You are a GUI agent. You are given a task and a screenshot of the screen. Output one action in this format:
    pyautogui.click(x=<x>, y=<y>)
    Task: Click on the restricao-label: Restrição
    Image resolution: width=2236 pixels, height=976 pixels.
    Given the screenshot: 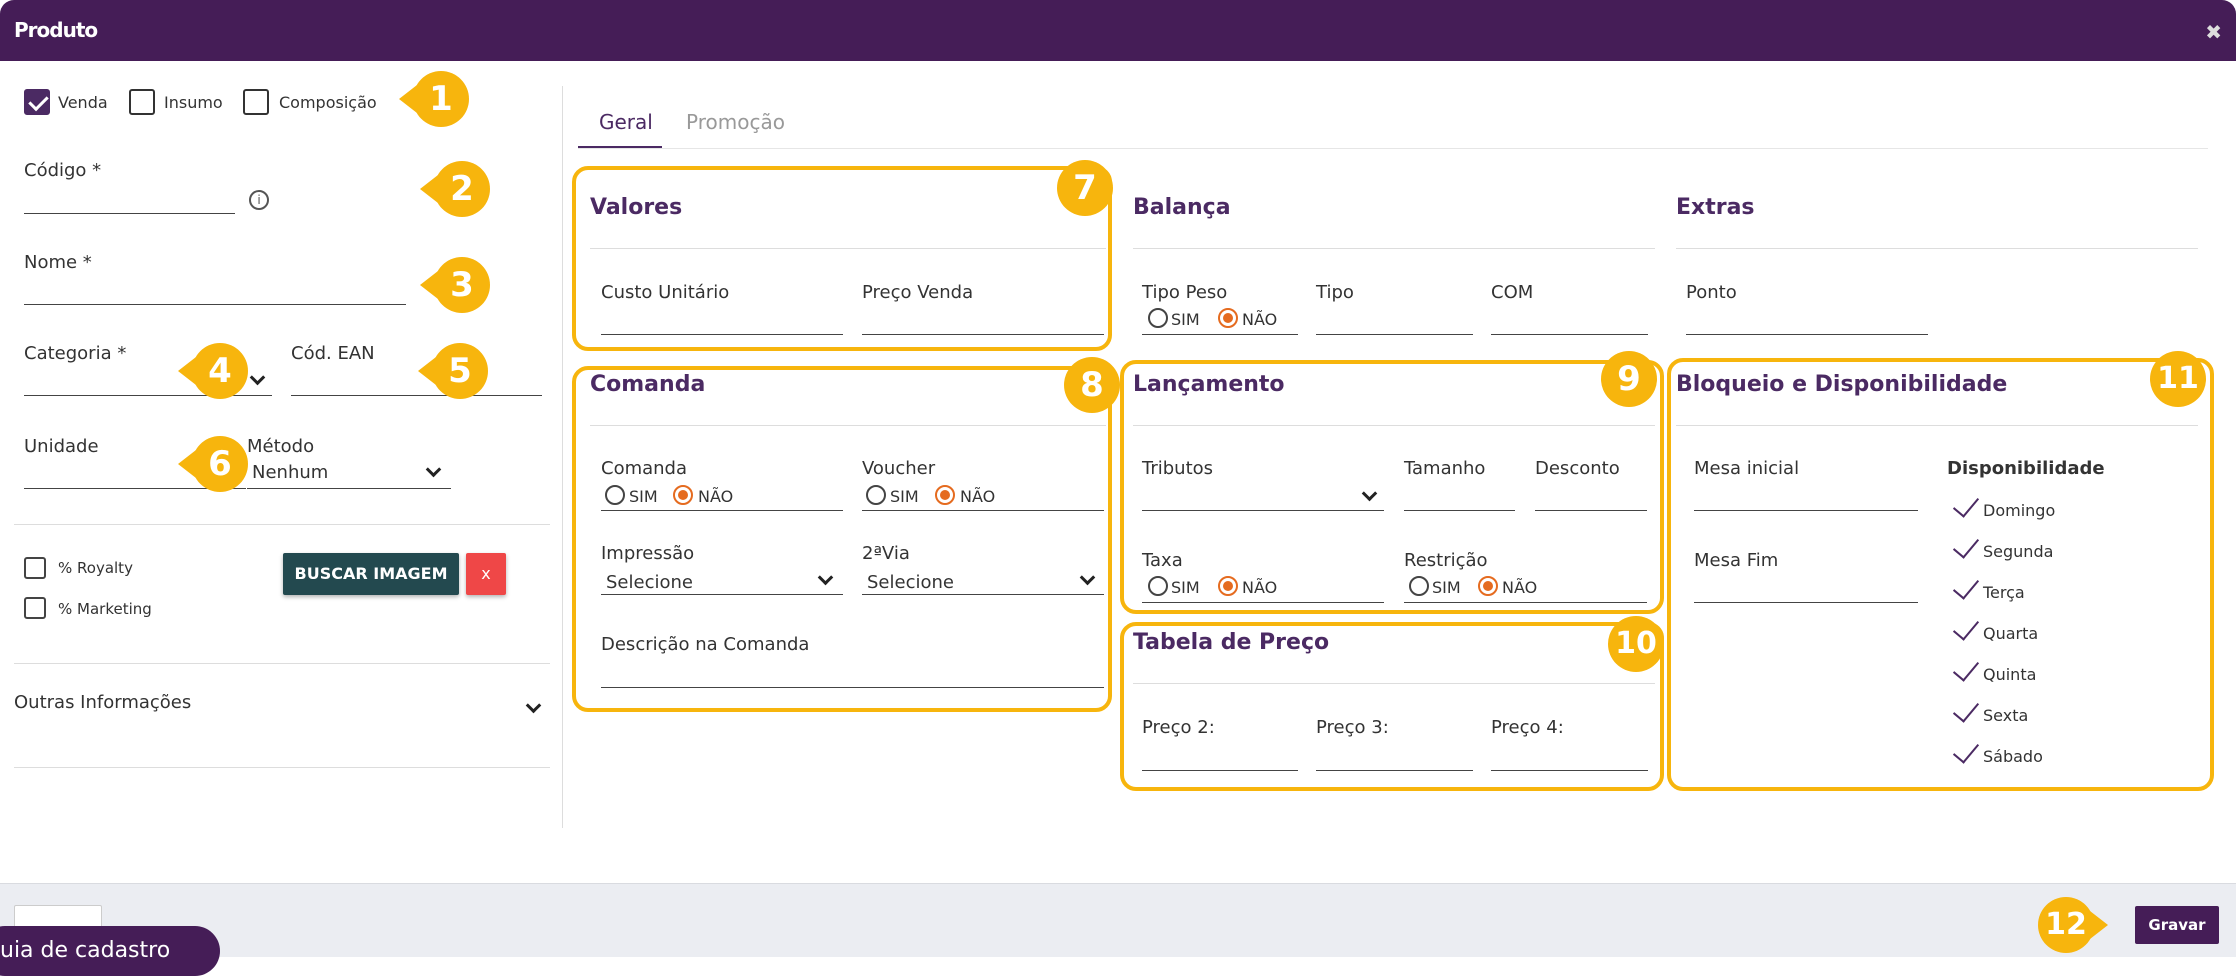 What is the action you would take?
    pyautogui.click(x=1446, y=560)
    